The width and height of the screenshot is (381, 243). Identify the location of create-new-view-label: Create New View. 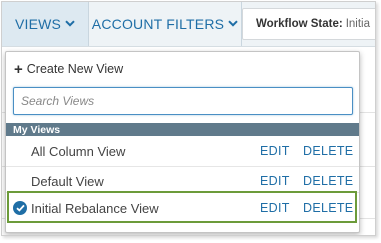
(75, 69).